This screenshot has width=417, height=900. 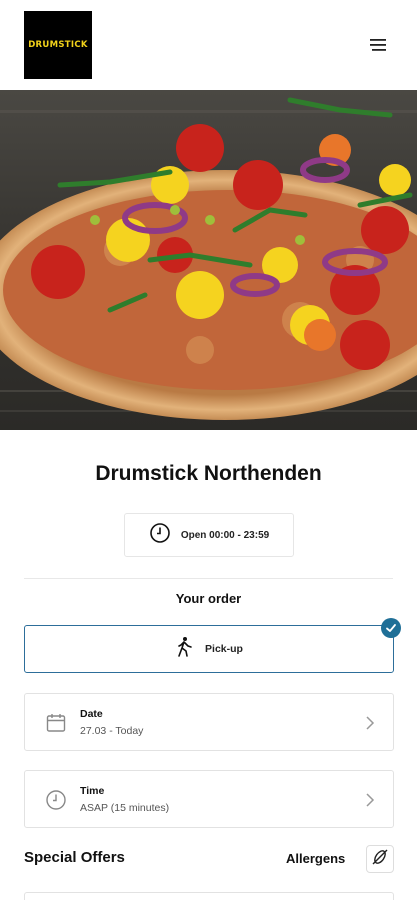 I want to click on opening-hours-badge: Open 00:00 - 23:59, so click(x=209, y=535).